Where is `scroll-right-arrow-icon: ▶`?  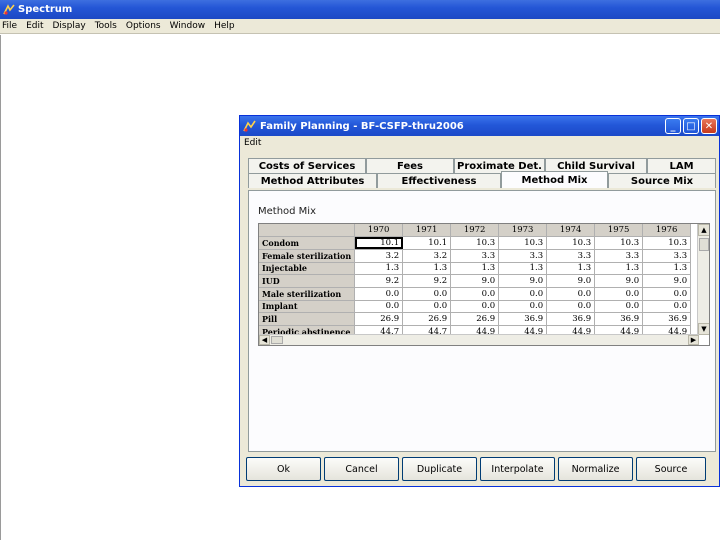 scroll-right-arrow-icon: ▶ is located at coordinates (693, 340).